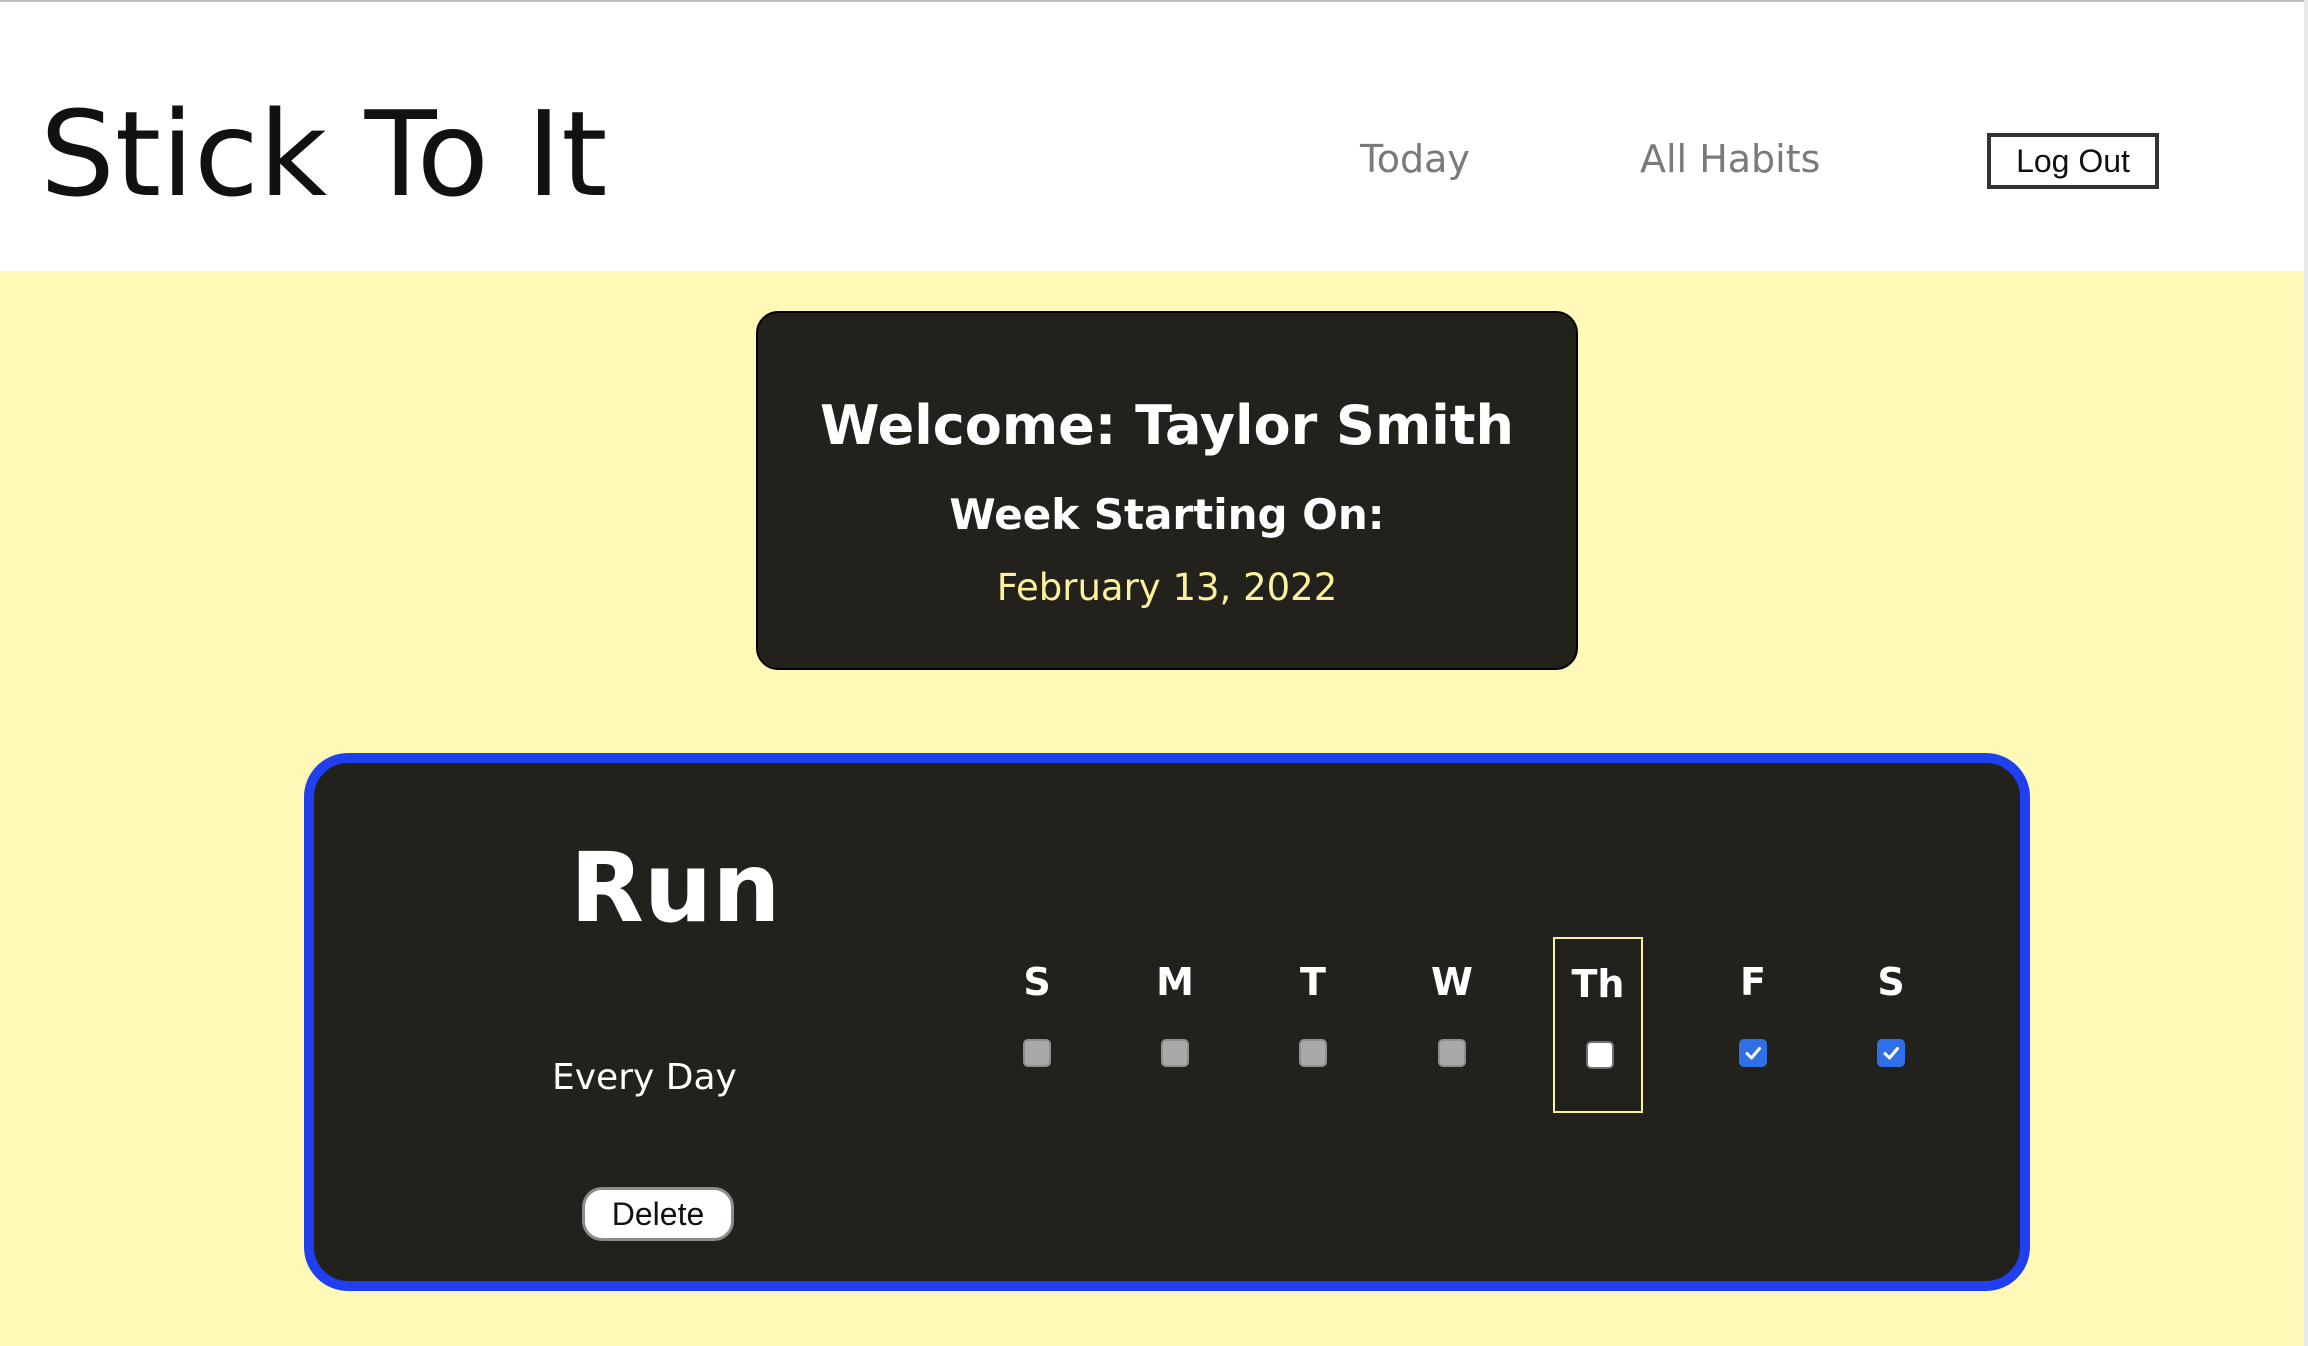 Image resolution: width=2308 pixels, height=1346 pixels. What do you see at coordinates (1598, 1025) in the screenshot?
I see `day-column-thursday: Th` at bounding box center [1598, 1025].